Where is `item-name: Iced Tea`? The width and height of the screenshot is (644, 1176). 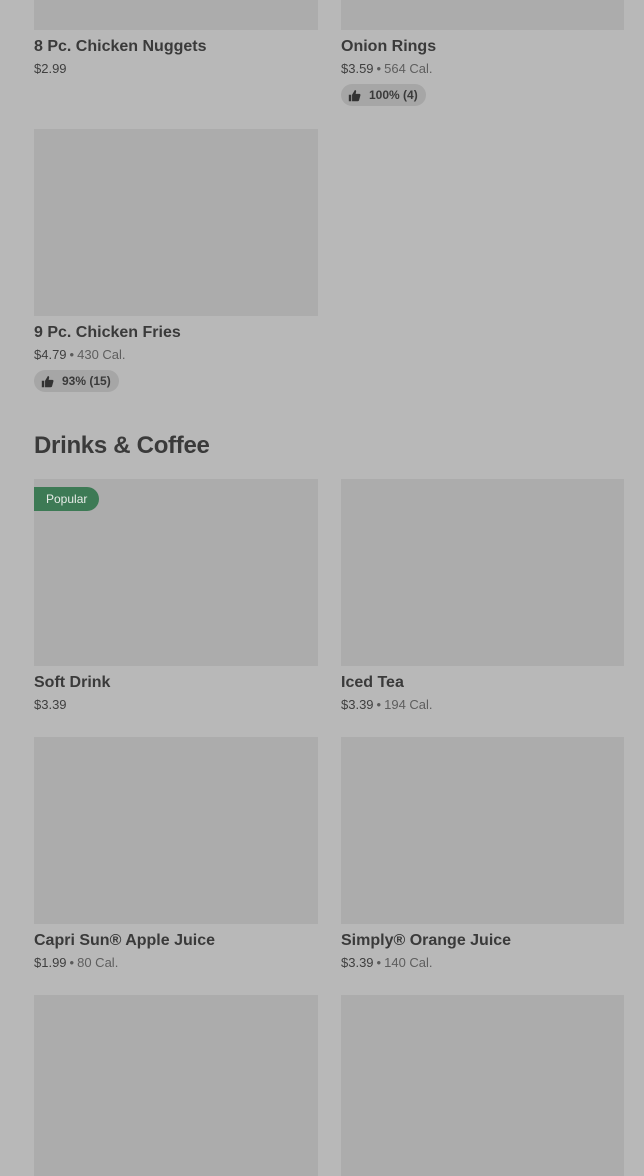 item-name: Iced Tea is located at coordinates (372, 682).